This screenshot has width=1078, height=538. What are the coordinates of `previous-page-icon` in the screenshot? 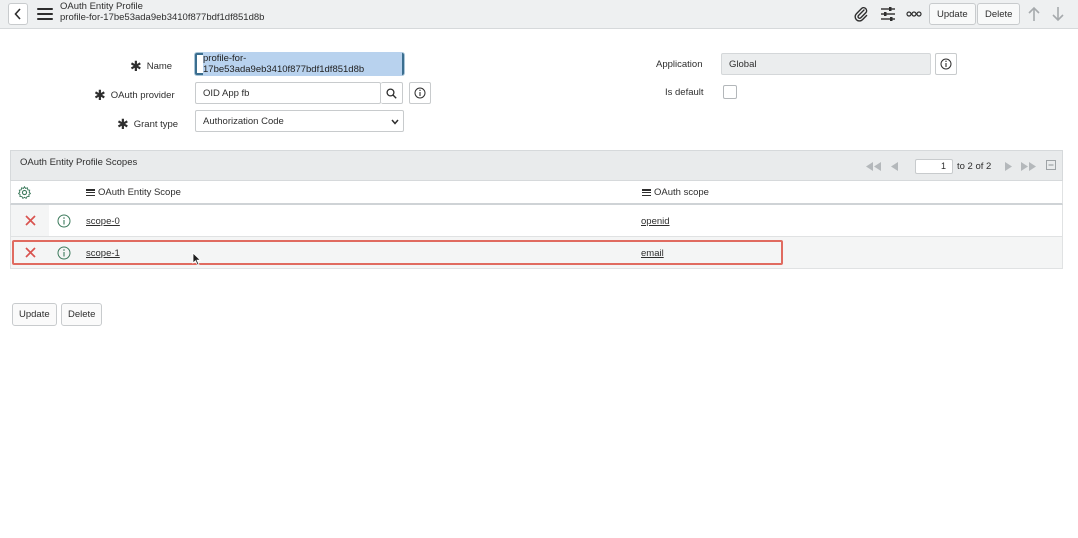 It's located at (895, 166).